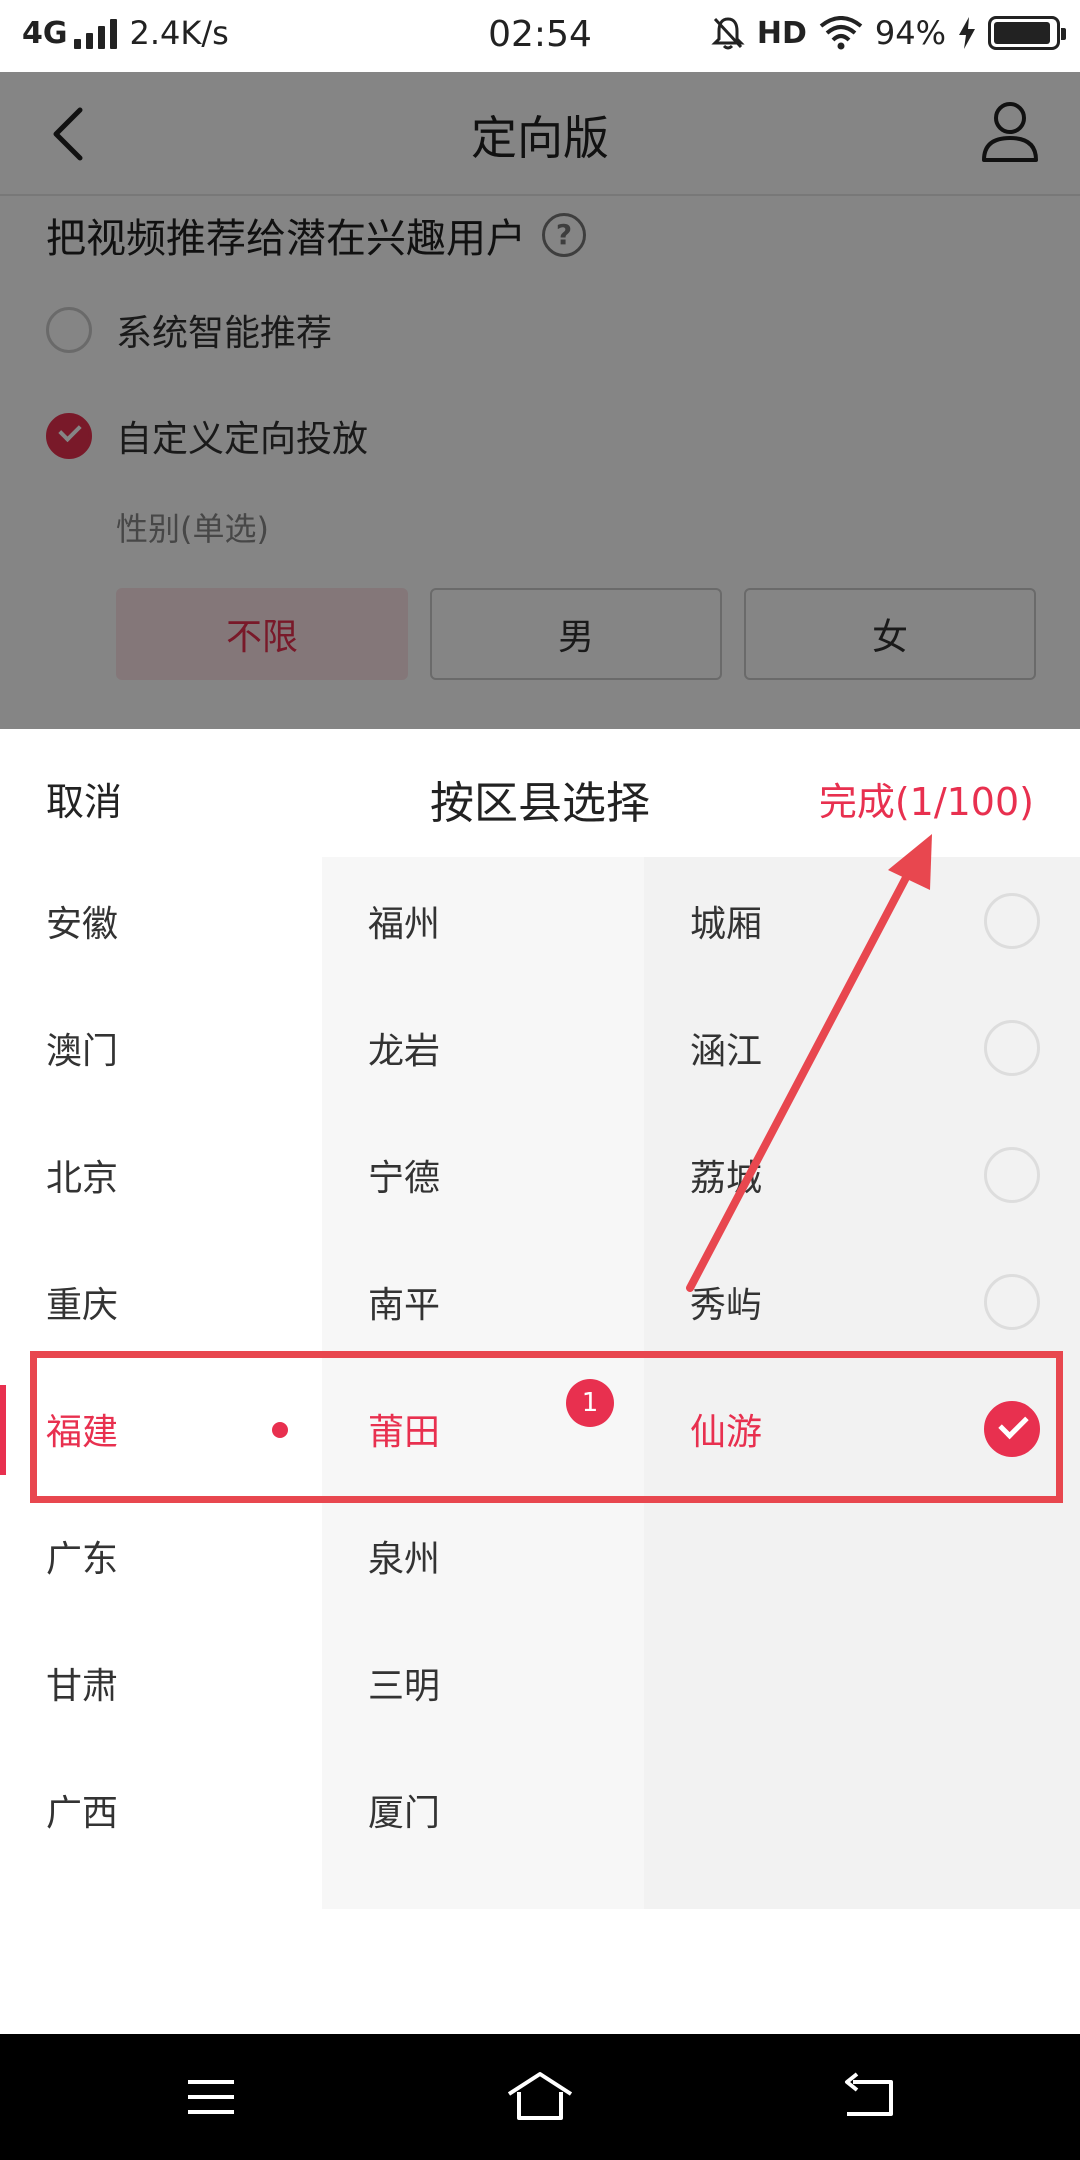 The width and height of the screenshot is (1080, 2160). I want to click on mute-bell-icon, so click(728, 33).